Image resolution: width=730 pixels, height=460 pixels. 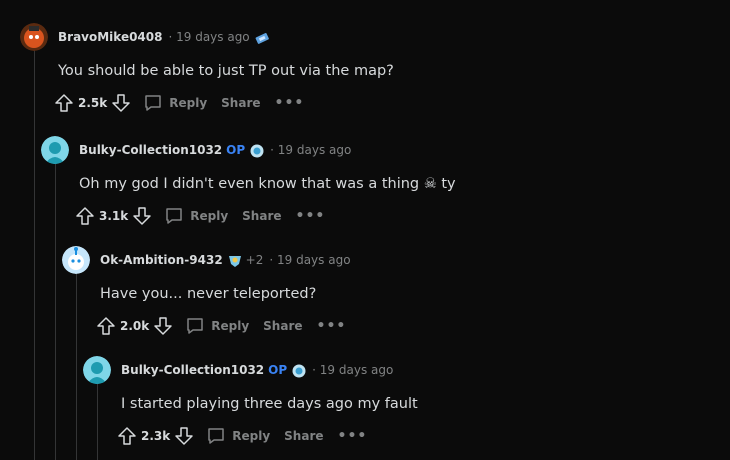 I want to click on comment-text: Have you... never teleported?, so click(x=208, y=294).